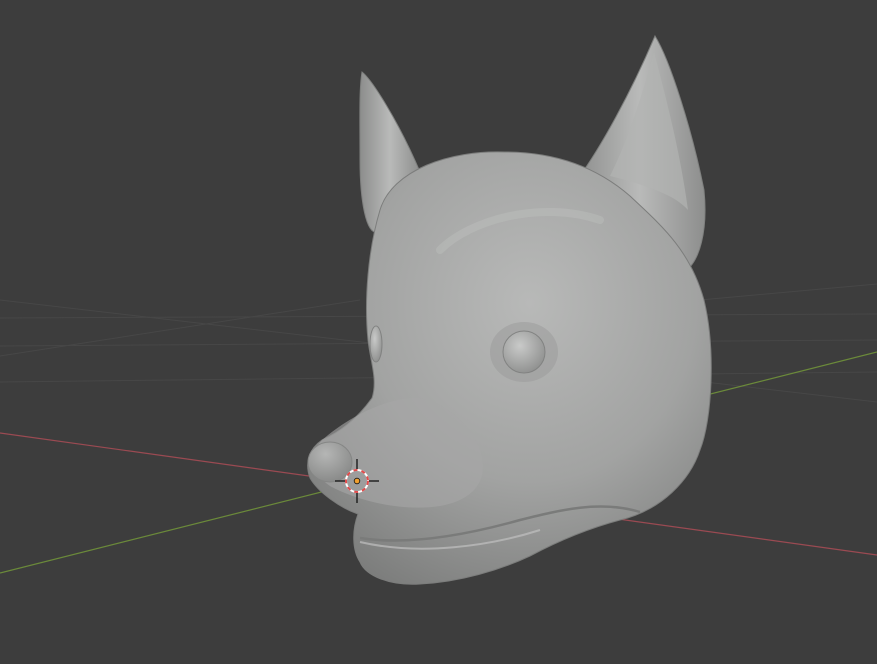 This screenshot has width=877, height=664. What do you see at coordinates (330, 462) in the screenshot?
I see `nose` at bounding box center [330, 462].